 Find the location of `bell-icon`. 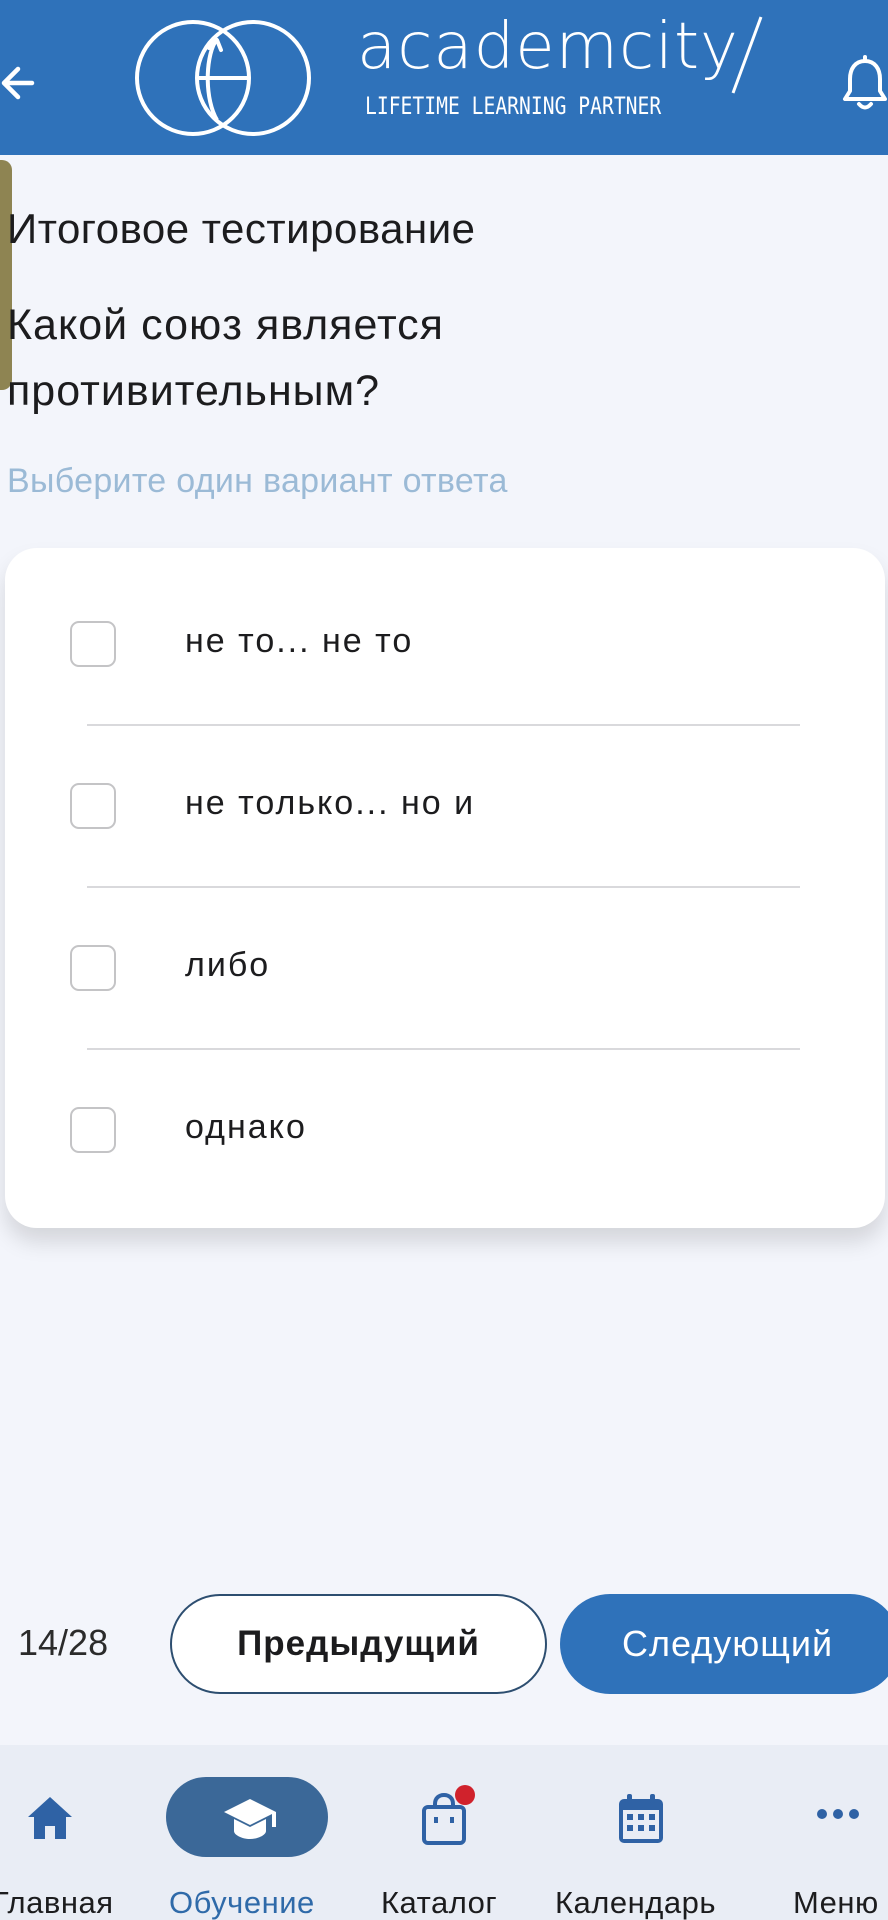

bell-icon is located at coordinates (865, 82).